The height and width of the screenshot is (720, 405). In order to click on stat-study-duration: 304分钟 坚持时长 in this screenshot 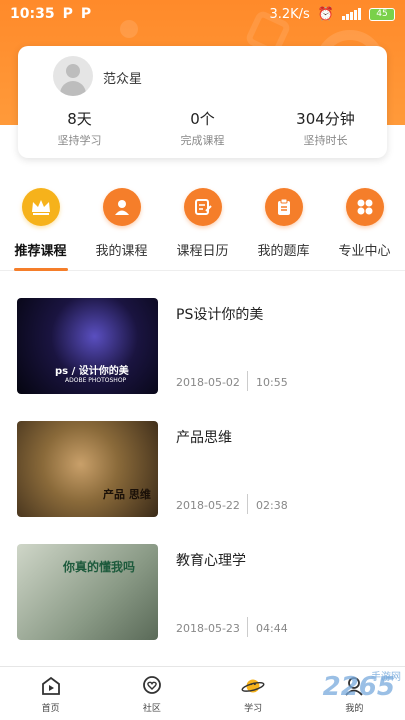, I will do `click(325, 128)`.